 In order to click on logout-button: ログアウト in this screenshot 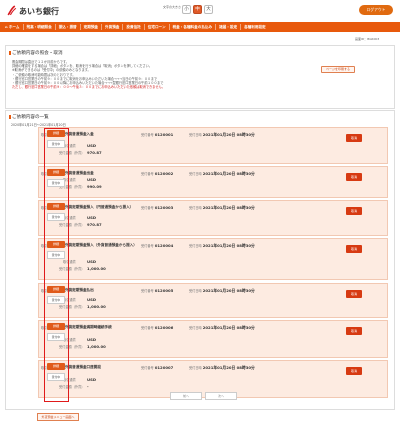, I will do `click(376, 10)`.